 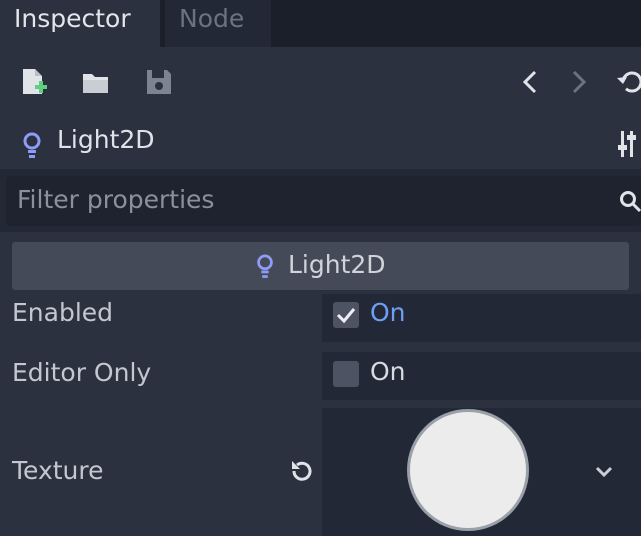 What do you see at coordinates (33, 82) in the screenshot?
I see `new-resource-icon` at bounding box center [33, 82].